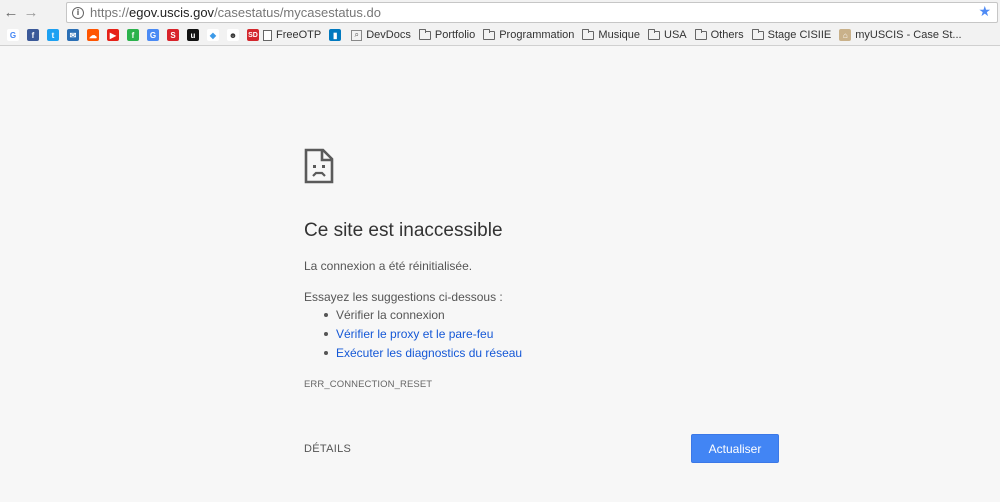  What do you see at coordinates (172, 12) in the screenshot?
I see `url-host: egov.uscis.gov` at bounding box center [172, 12].